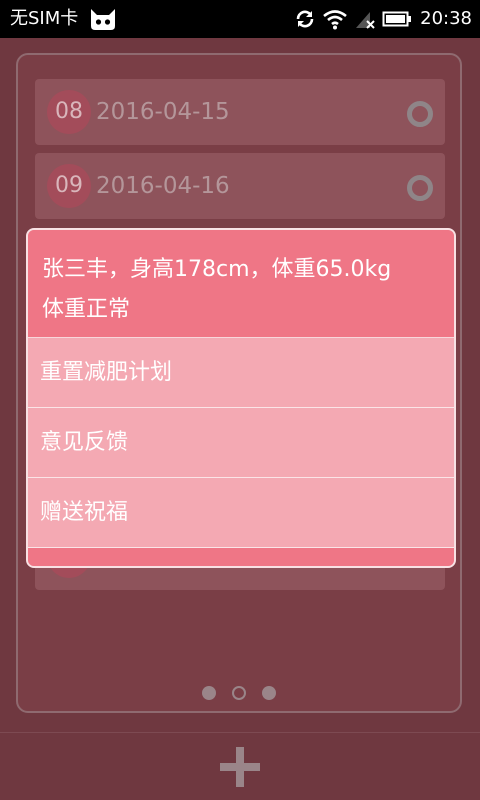  What do you see at coordinates (446, 18) in the screenshot?
I see `clock: 20:38` at bounding box center [446, 18].